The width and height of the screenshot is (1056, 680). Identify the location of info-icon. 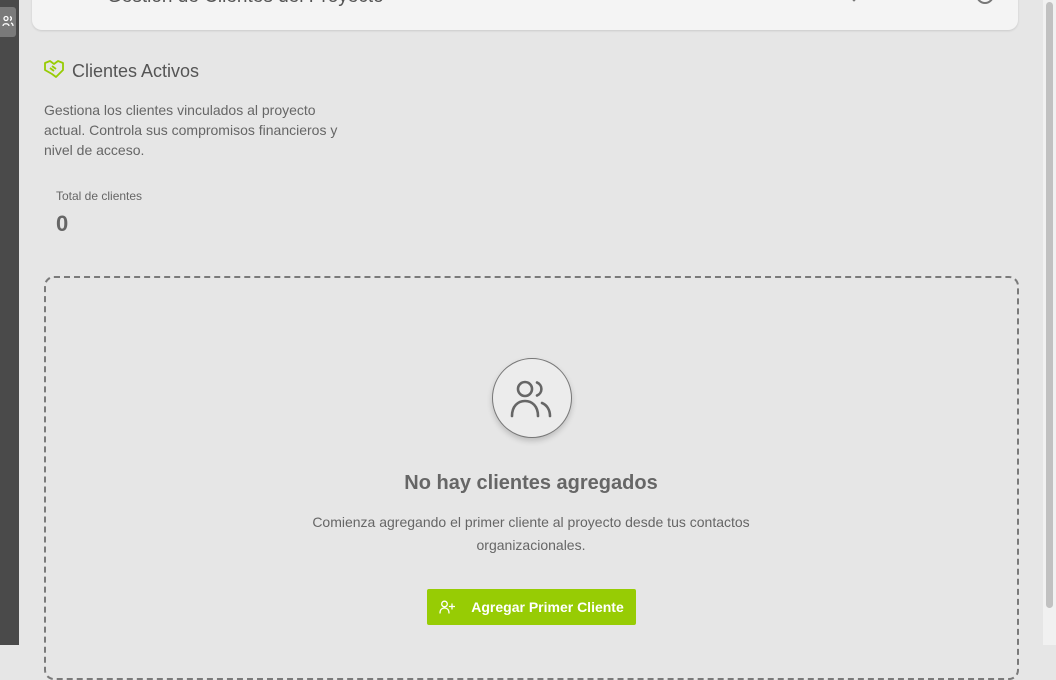
(985, 2).